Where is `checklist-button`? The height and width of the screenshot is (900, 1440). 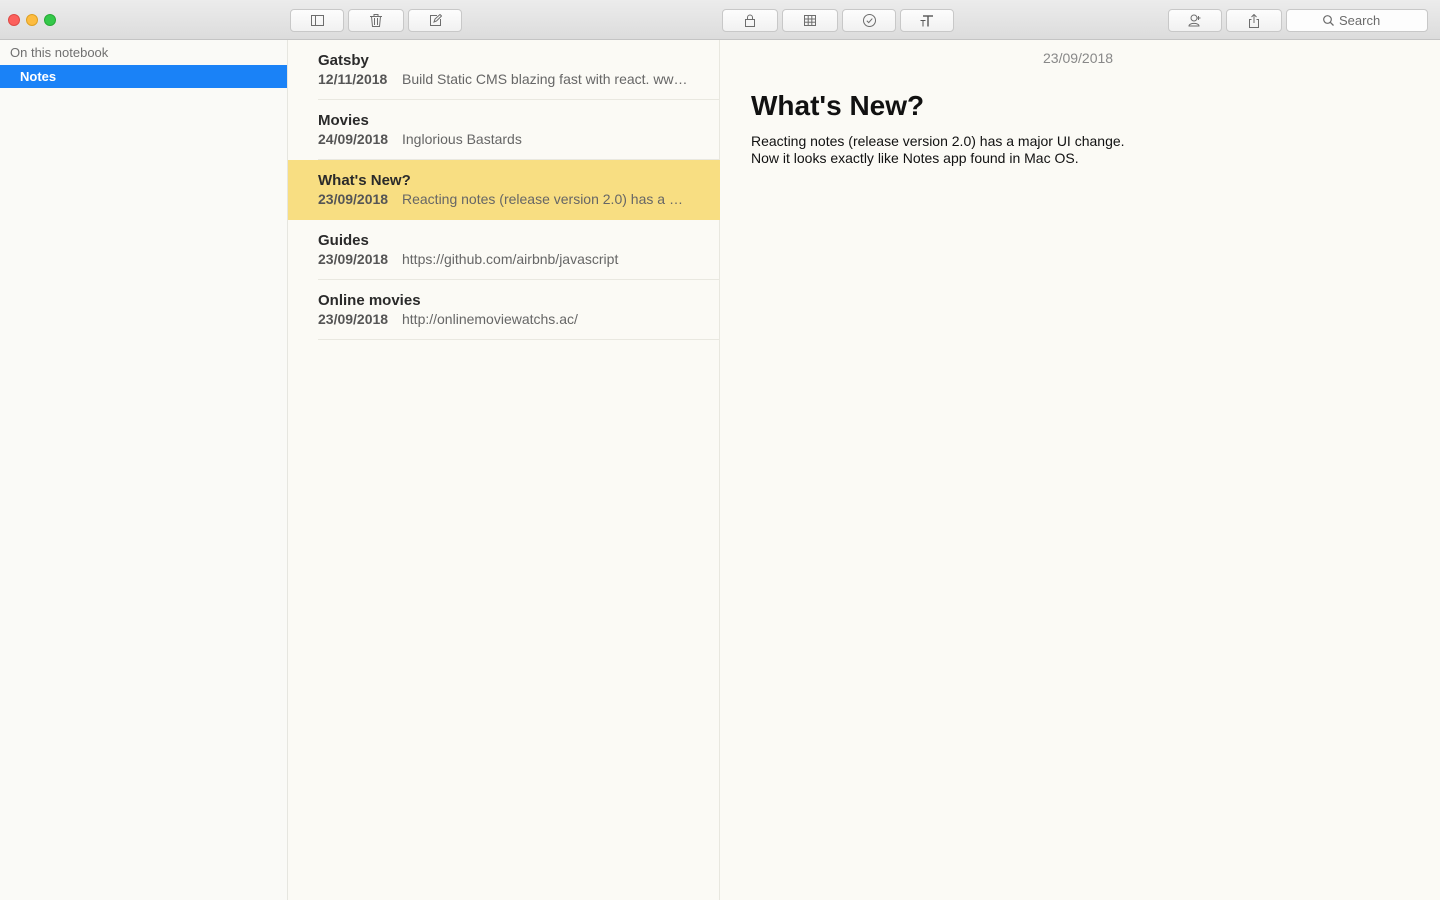
checklist-button is located at coordinates (869, 20).